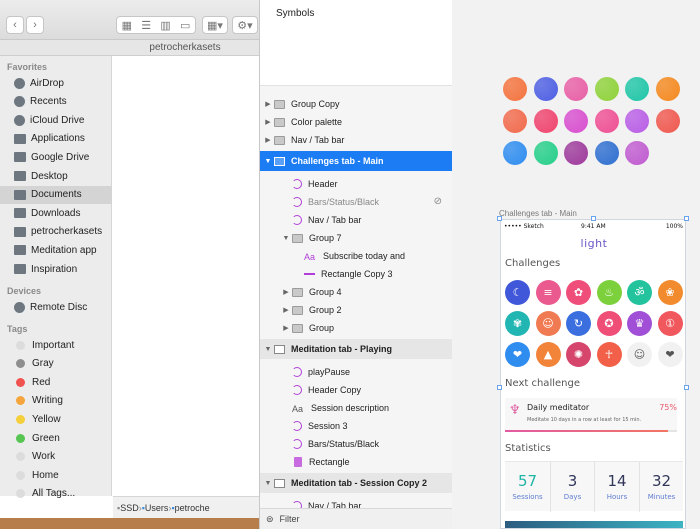  What do you see at coordinates (56, 364) in the screenshot?
I see `sidebar-tag: Gray` at bounding box center [56, 364].